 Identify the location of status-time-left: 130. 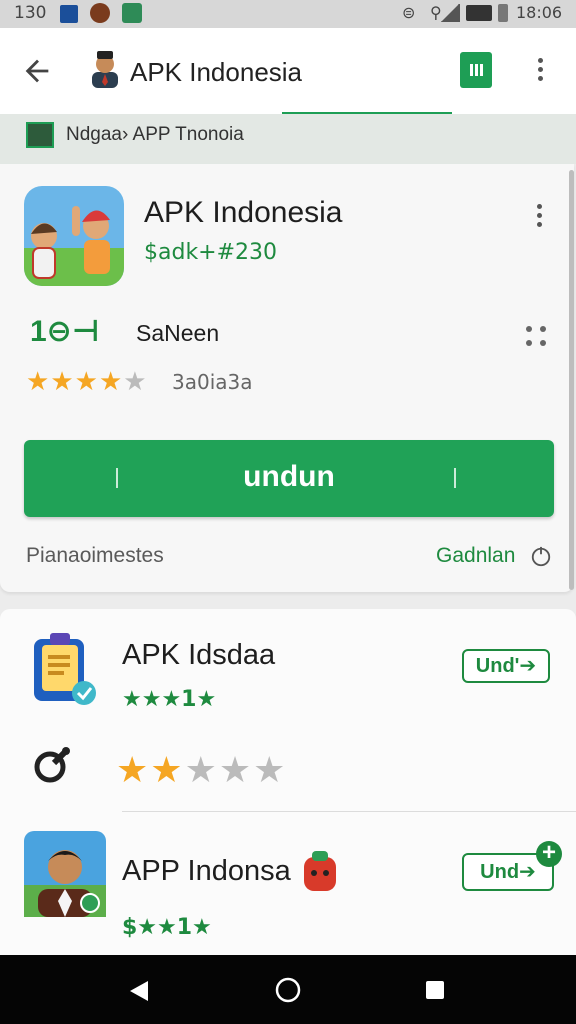
(30, 13).